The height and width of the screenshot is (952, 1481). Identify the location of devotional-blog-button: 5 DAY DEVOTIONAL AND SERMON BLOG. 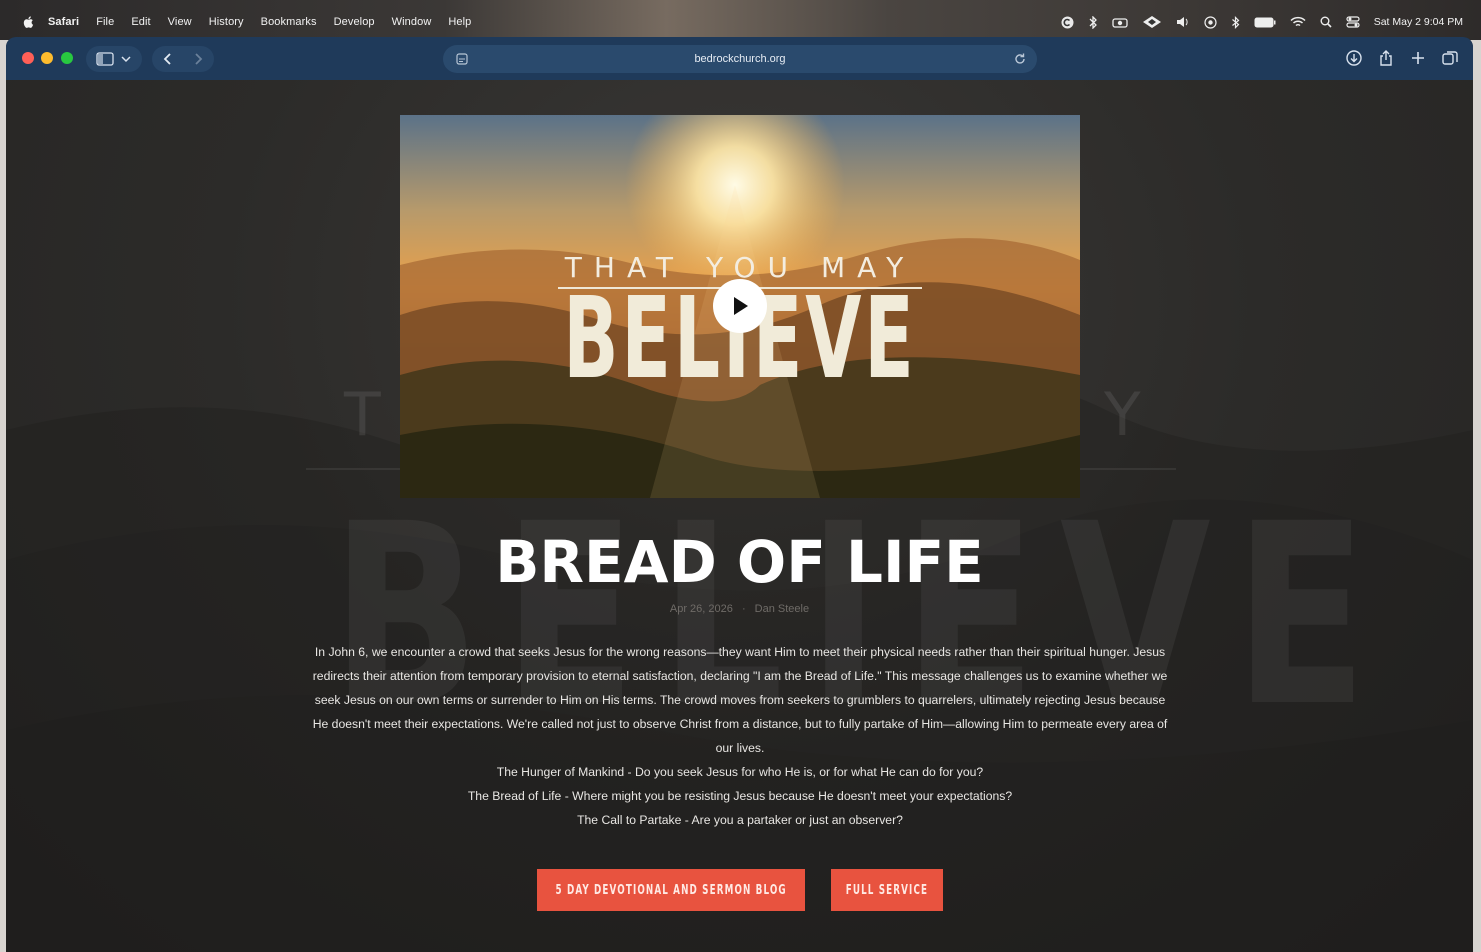
(671, 890).